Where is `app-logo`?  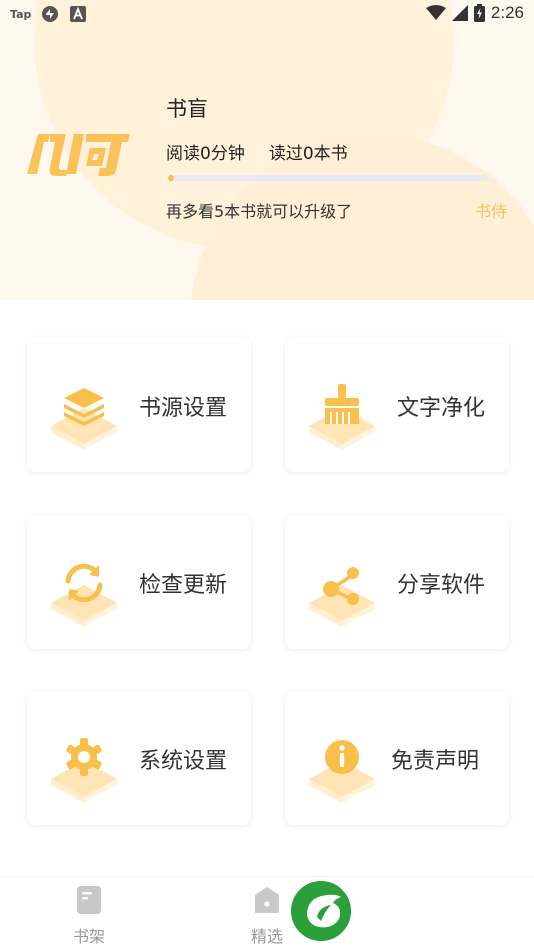 app-logo is located at coordinates (78, 155).